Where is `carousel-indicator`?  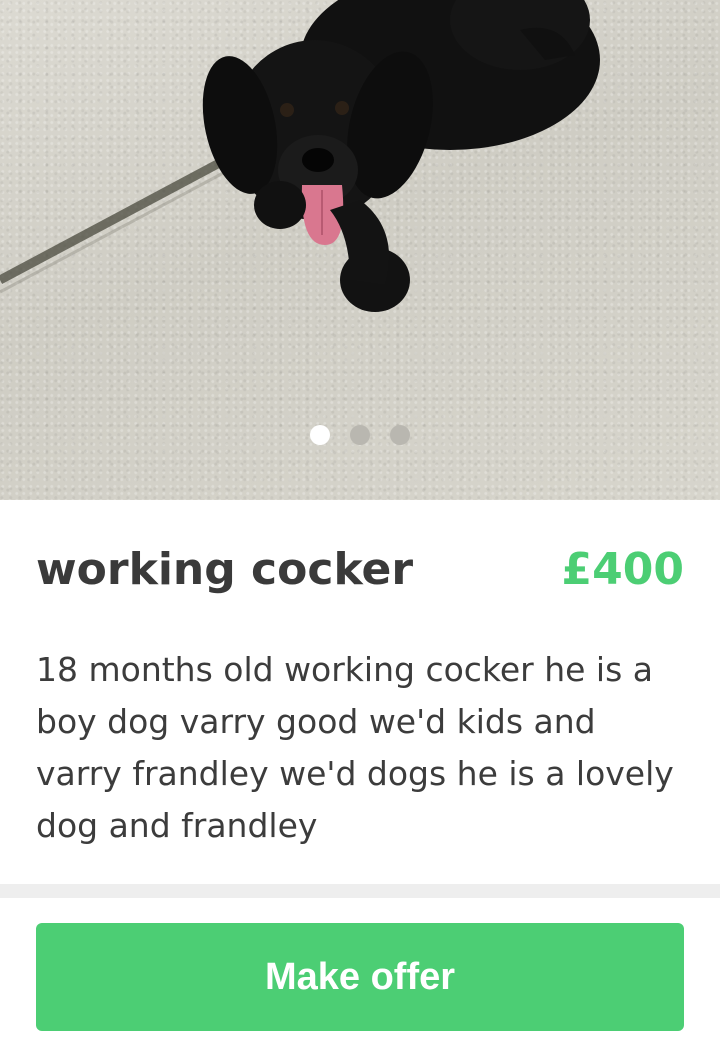 carousel-indicator is located at coordinates (360, 435).